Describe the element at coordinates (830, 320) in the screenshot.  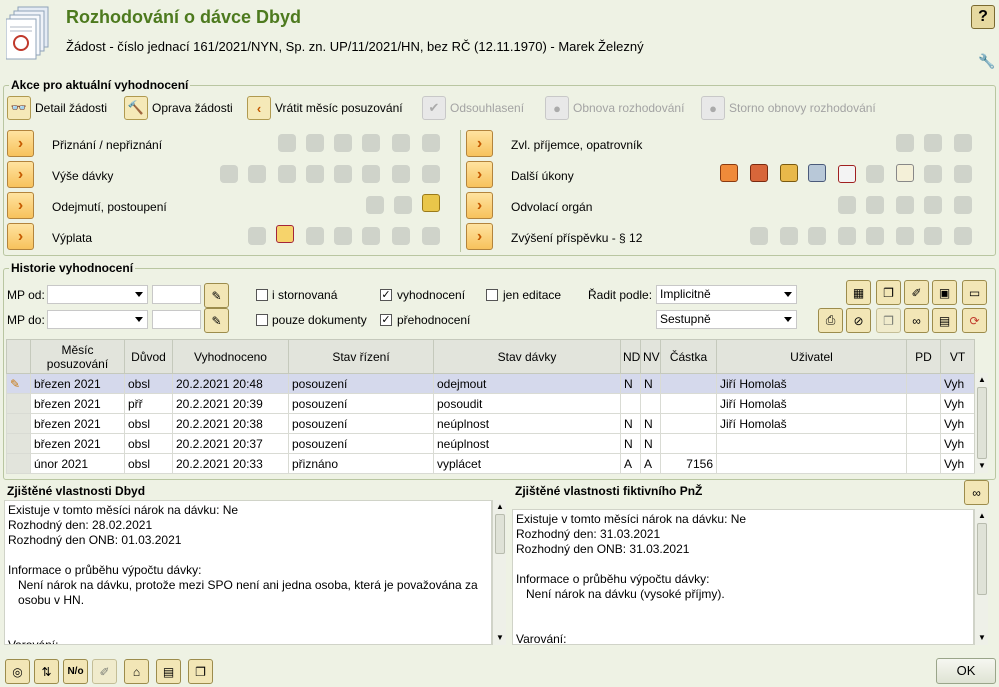
I see `printer-icon: ⎙` at that location.